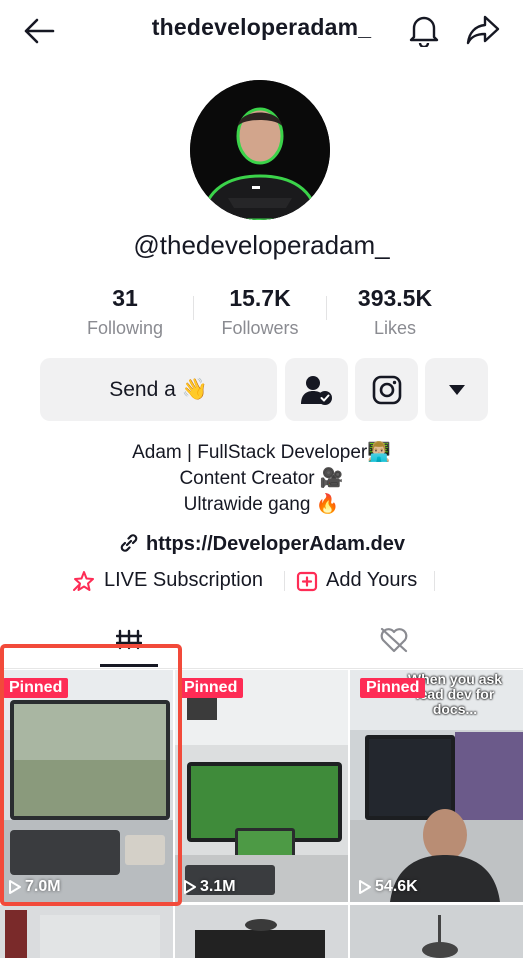 Image resolution: width=523 pixels, height=958 pixels. I want to click on tab-liked, so click(394, 640).